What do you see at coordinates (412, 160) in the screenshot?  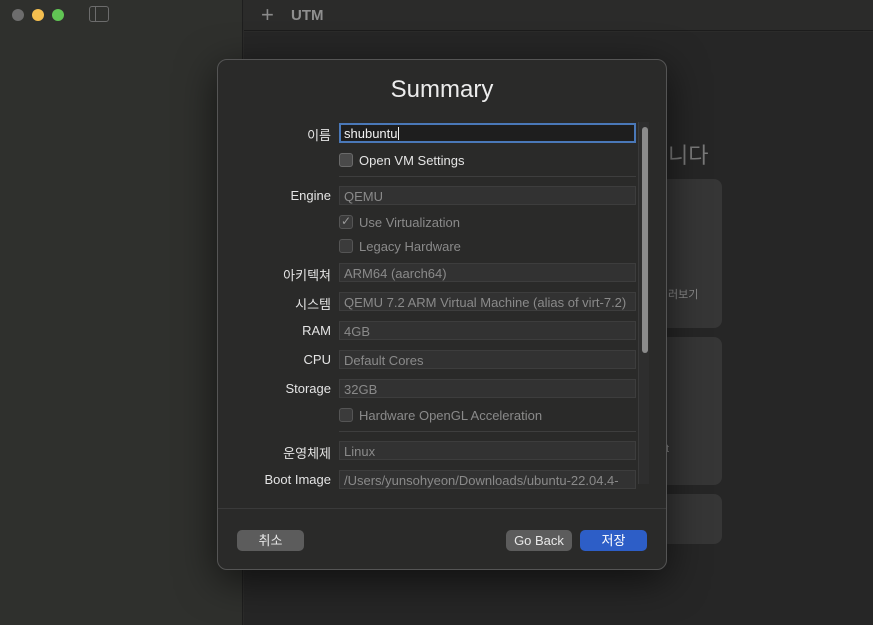 I see `open-vm-settings-label: Open VM Settings` at bounding box center [412, 160].